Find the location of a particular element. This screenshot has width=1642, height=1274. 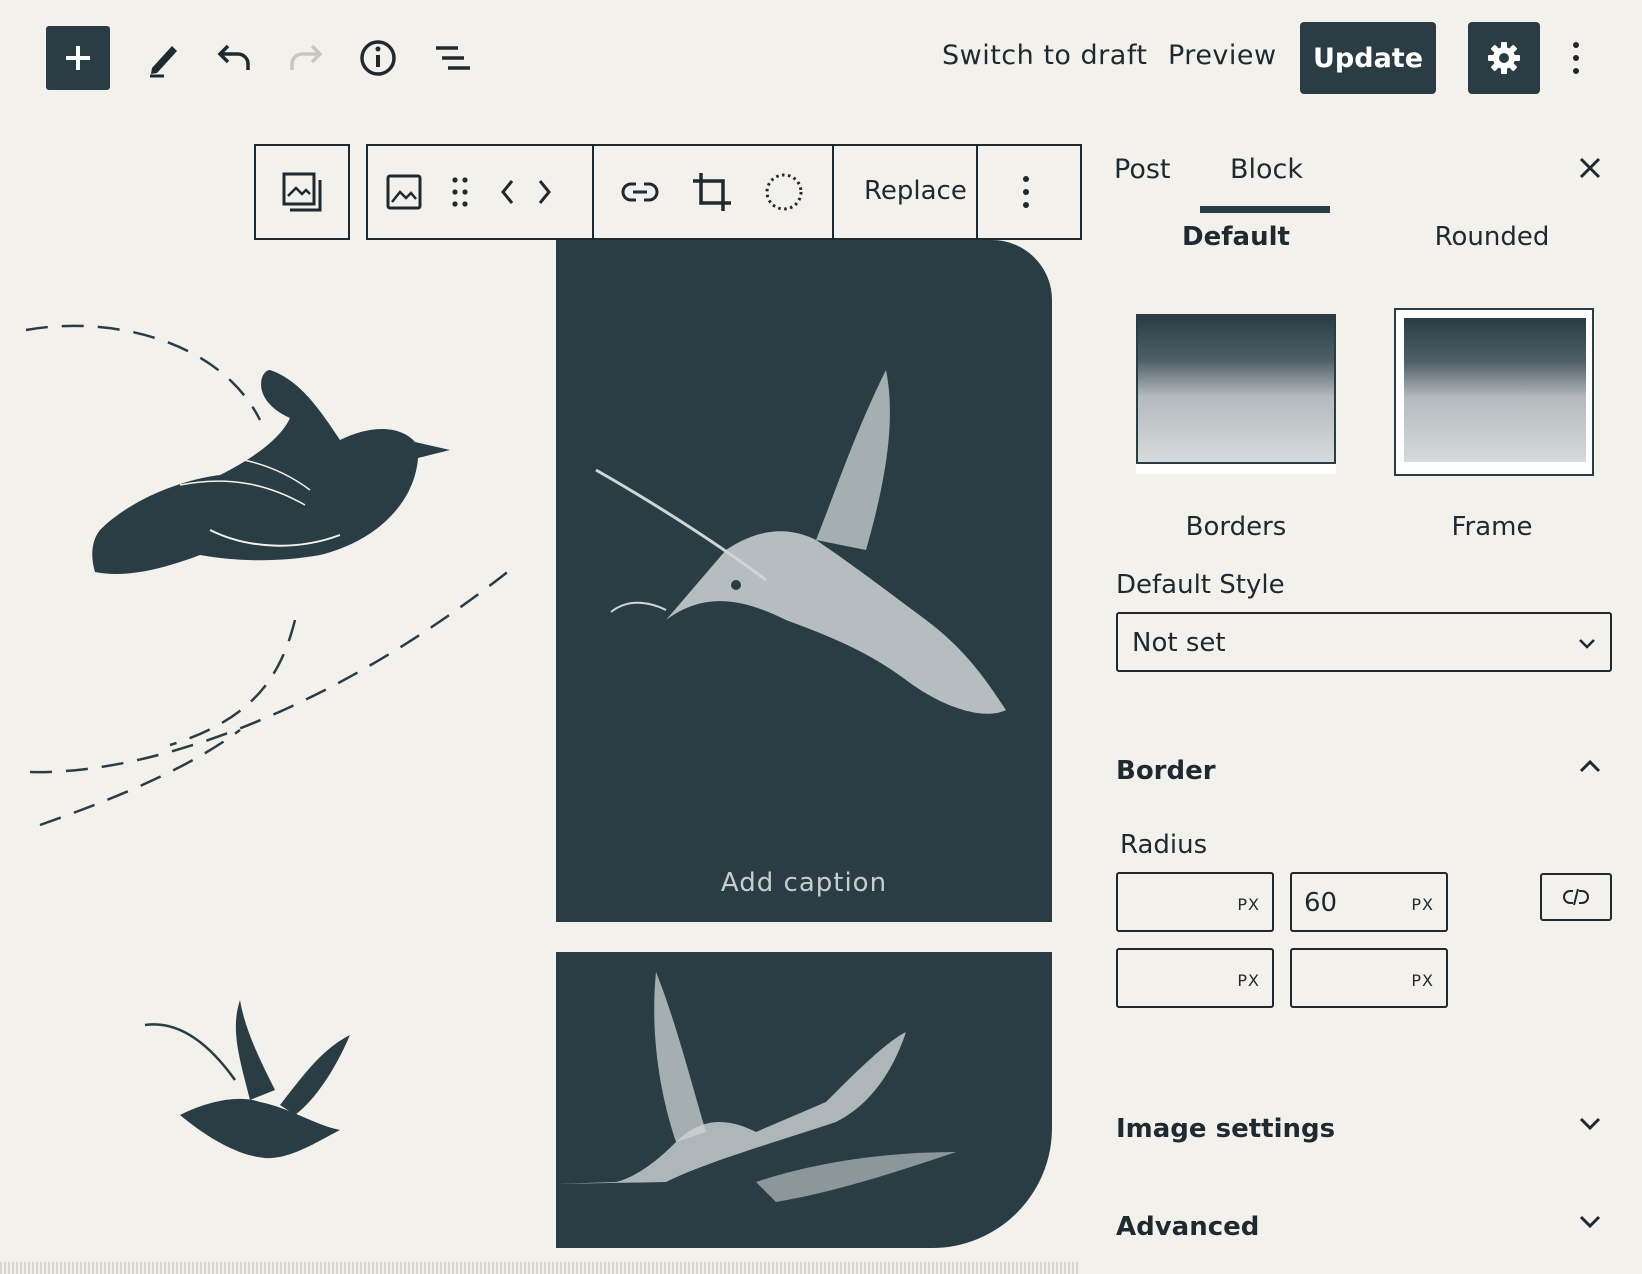

close-sidebar-button is located at coordinates (1590, 168).